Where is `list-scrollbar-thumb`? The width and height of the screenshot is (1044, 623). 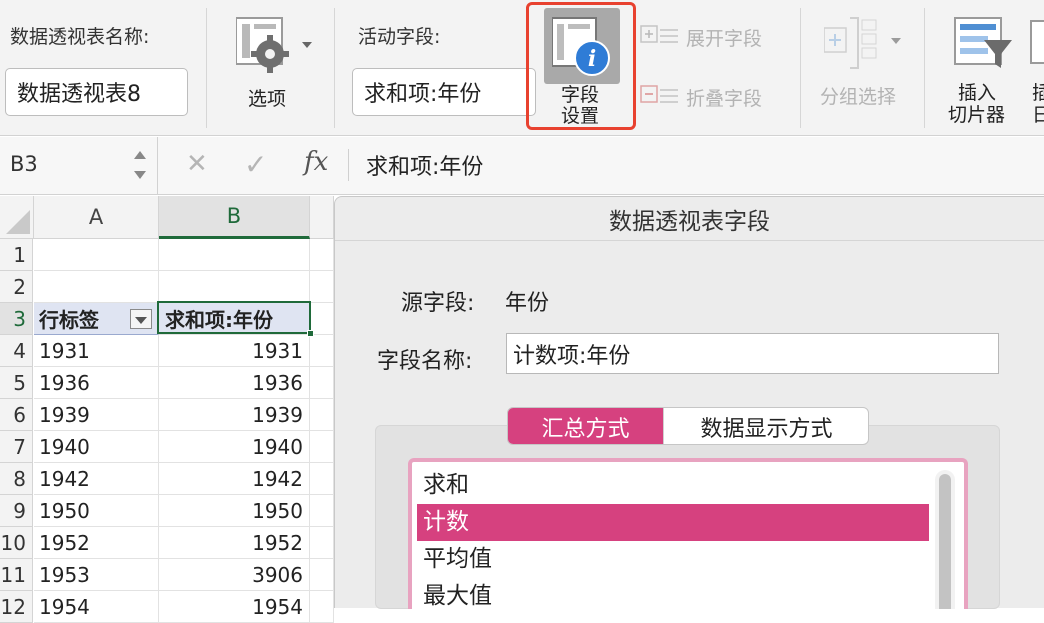 list-scrollbar-thumb is located at coordinates (945, 541).